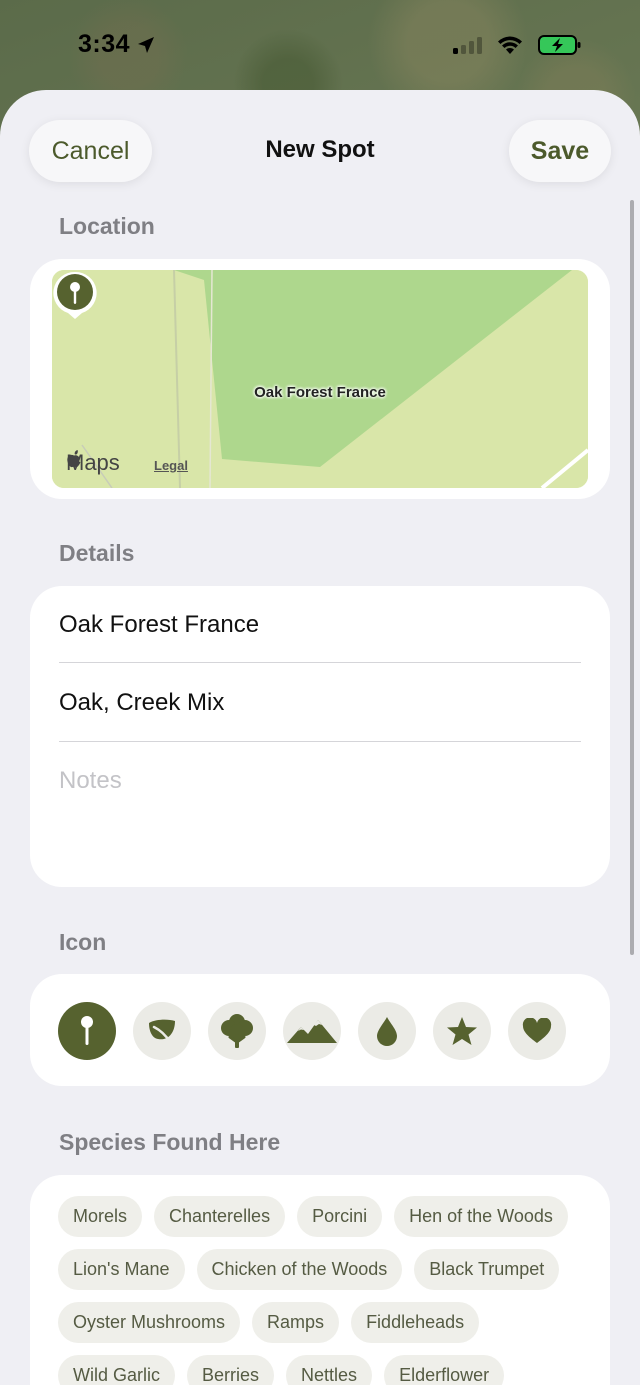 The height and width of the screenshot is (1385, 640). What do you see at coordinates (481, 1216) in the screenshot?
I see `species-chip: Hen of the Woods` at bounding box center [481, 1216].